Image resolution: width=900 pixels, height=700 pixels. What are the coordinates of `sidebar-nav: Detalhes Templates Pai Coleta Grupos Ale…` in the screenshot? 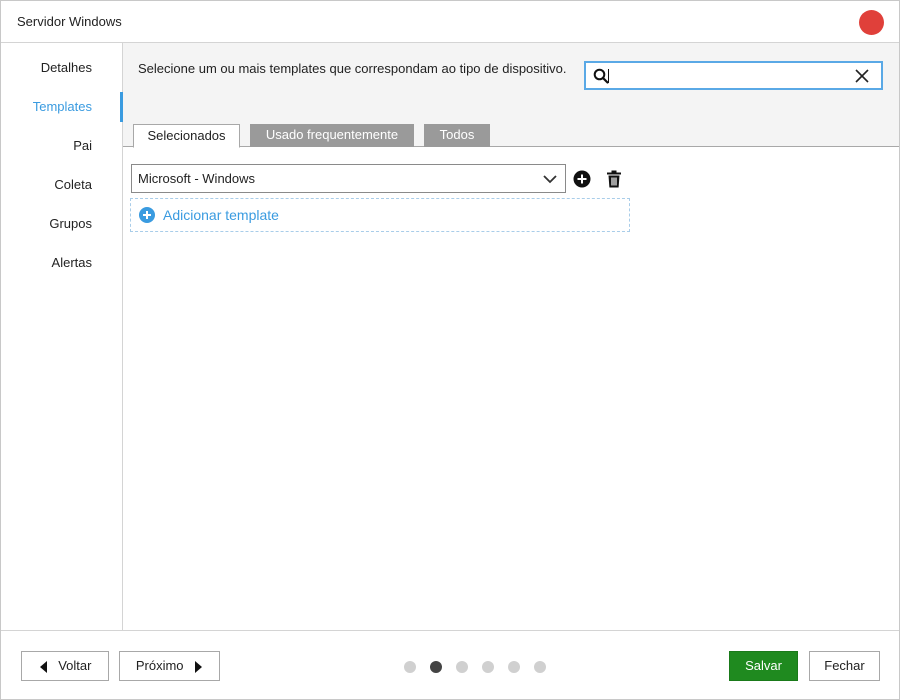 It's located at (62, 336).